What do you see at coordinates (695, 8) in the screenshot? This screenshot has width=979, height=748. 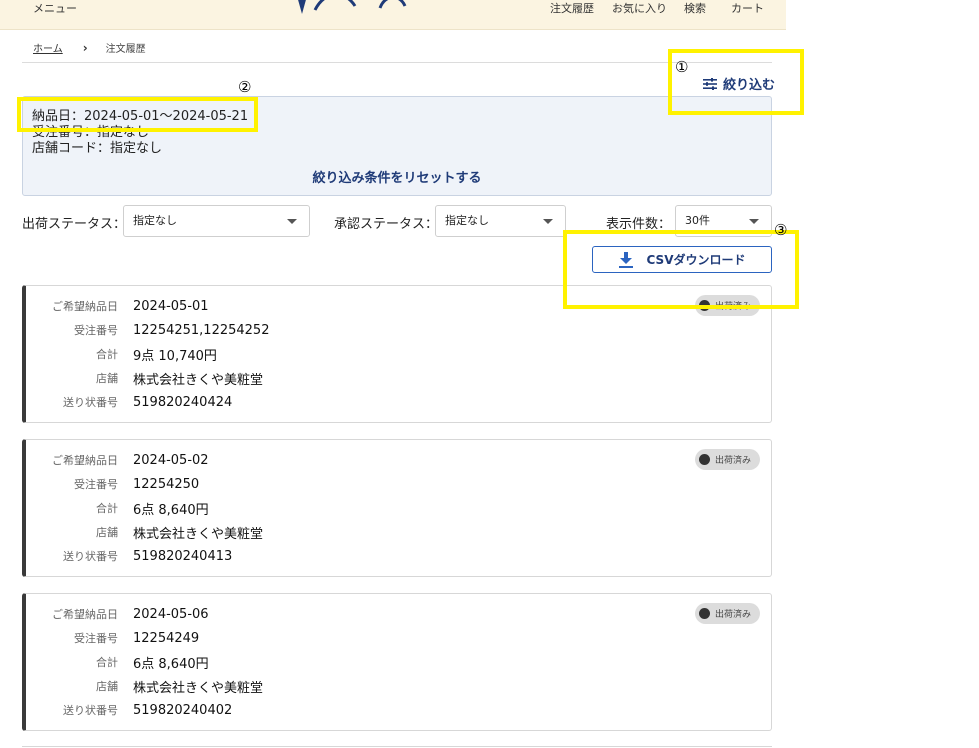 I see `nav-search: 検索` at bounding box center [695, 8].